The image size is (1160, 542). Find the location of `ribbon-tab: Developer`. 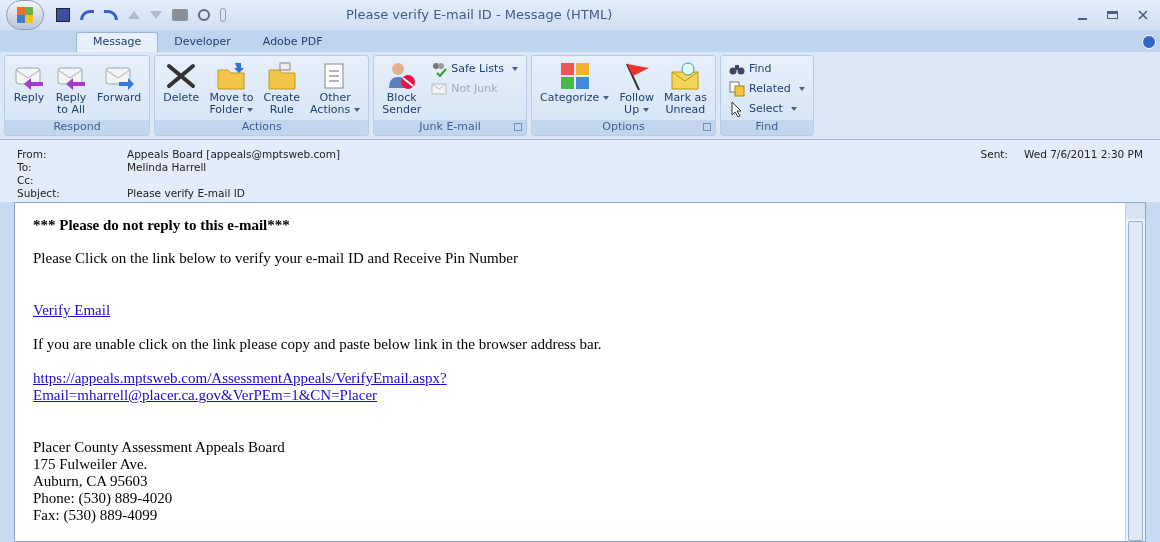

ribbon-tab: Developer is located at coordinates (202, 42).